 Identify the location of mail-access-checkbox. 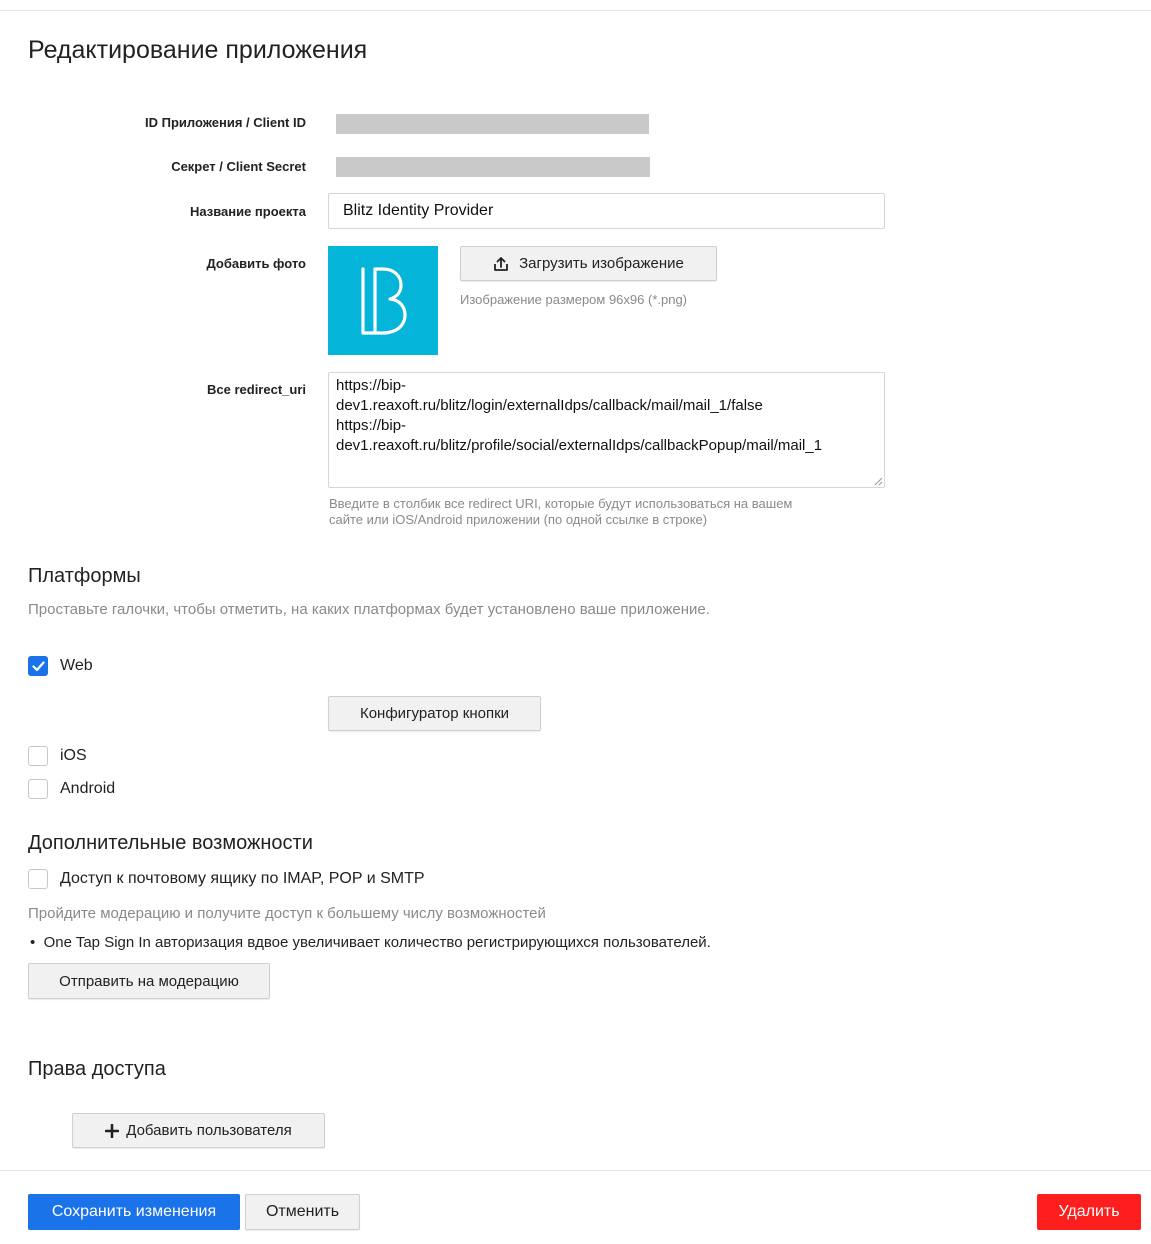
(38, 879).